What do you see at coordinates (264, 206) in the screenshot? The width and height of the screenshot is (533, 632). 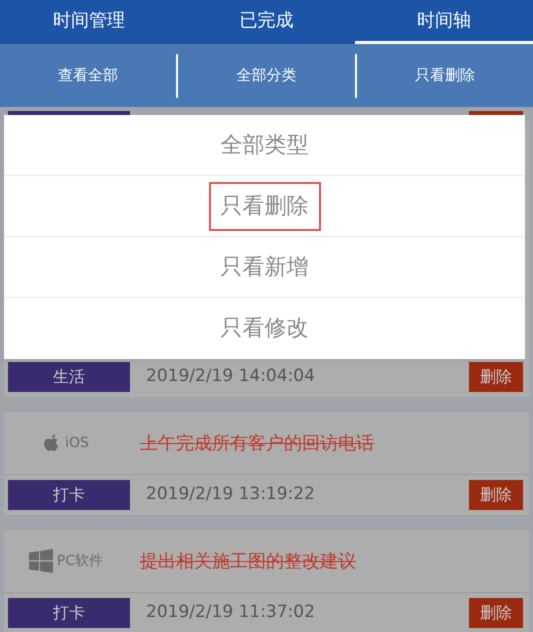 I see `dropdown-option: 只看删除` at bounding box center [264, 206].